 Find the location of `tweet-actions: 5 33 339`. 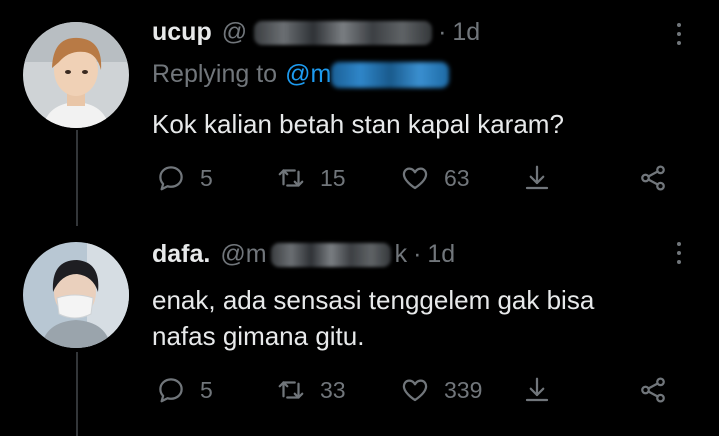

tweet-actions: 5 33 339 is located at coordinates (437, 392).